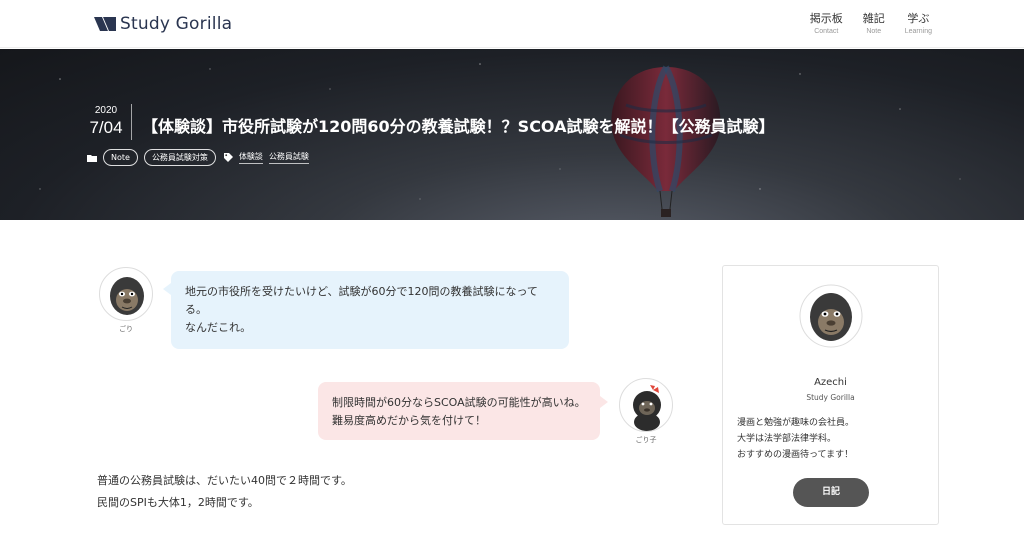 Image resolution: width=1024 pixels, height=534 pixels. Describe the element at coordinates (459, 402) in the screenshot. I see `chat-line: 制限時間が60分ならSCOA試験の可能性が高いね。` at that location.